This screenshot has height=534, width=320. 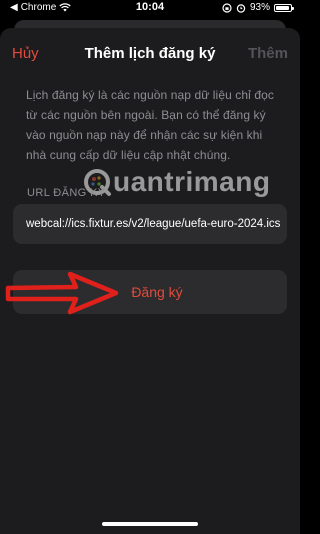 What do you see at coordinates (227, 7) in the screenshot?
I see `lock-rotation-icon` at bounding box center [227, 7].